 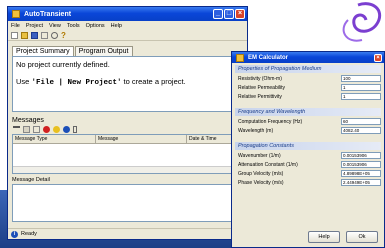 I want to click on group-velocity-label: Group Velocity (m/s), so click(x=261, y=173).